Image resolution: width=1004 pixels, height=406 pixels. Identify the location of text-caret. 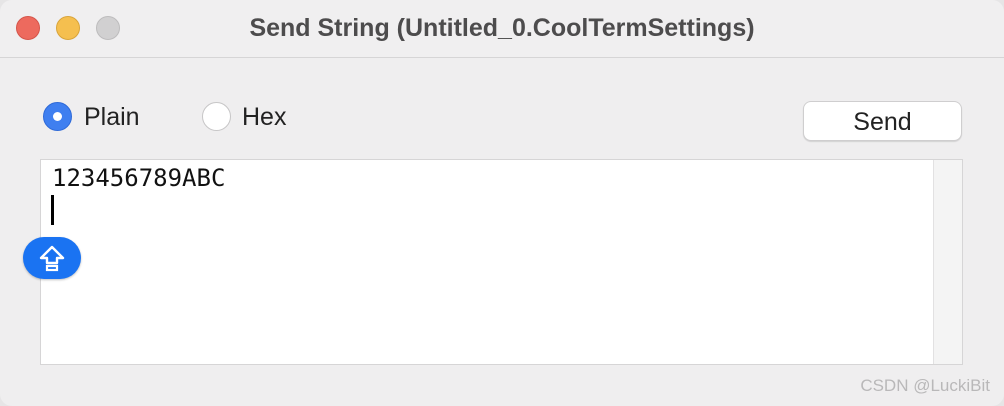
(52, 210).